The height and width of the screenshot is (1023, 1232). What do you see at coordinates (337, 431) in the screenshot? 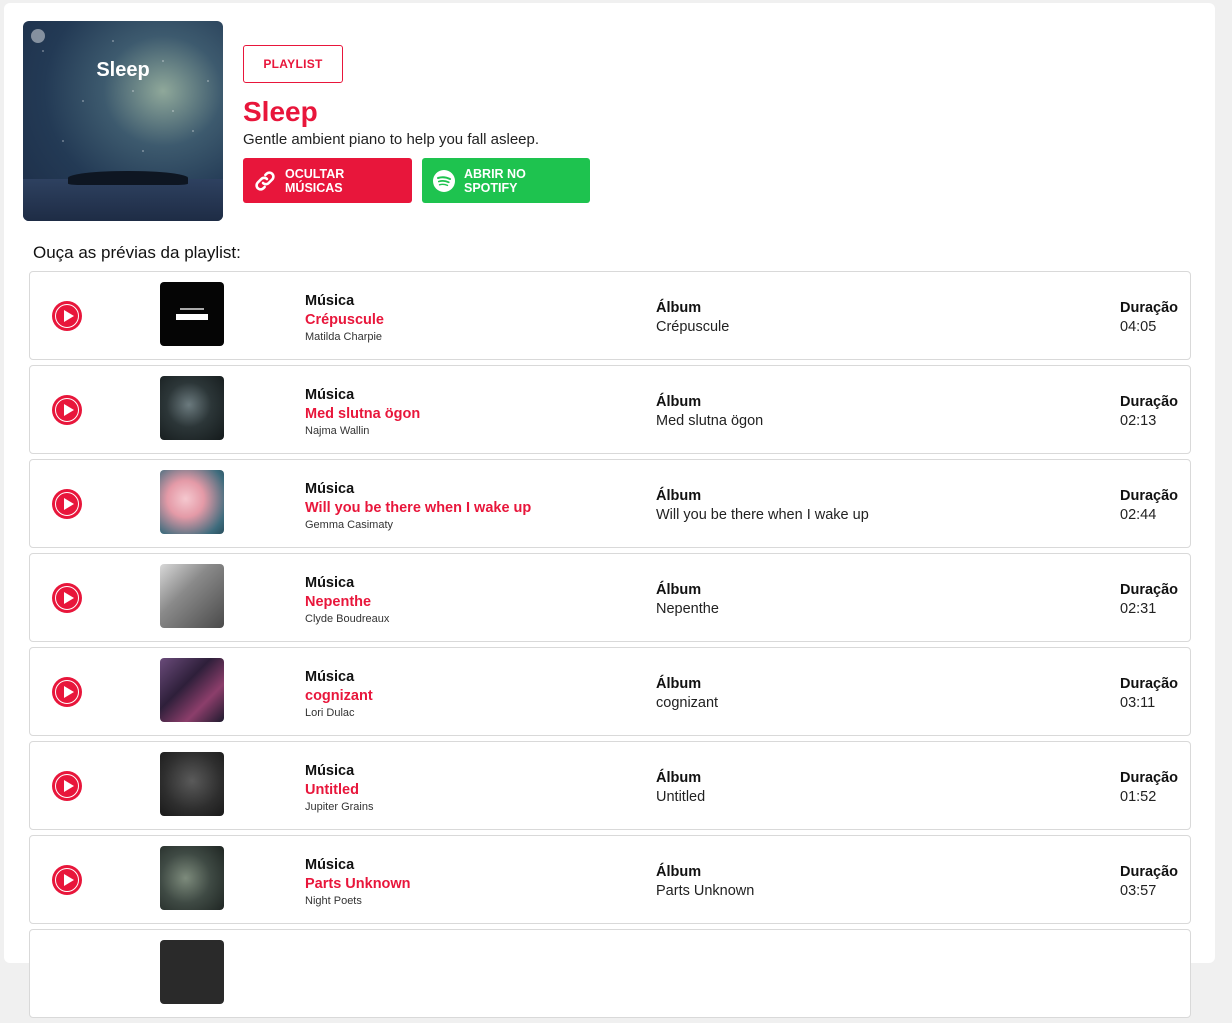
I see `track-artist: Najma Wallin` at bounding box center [337, 431].